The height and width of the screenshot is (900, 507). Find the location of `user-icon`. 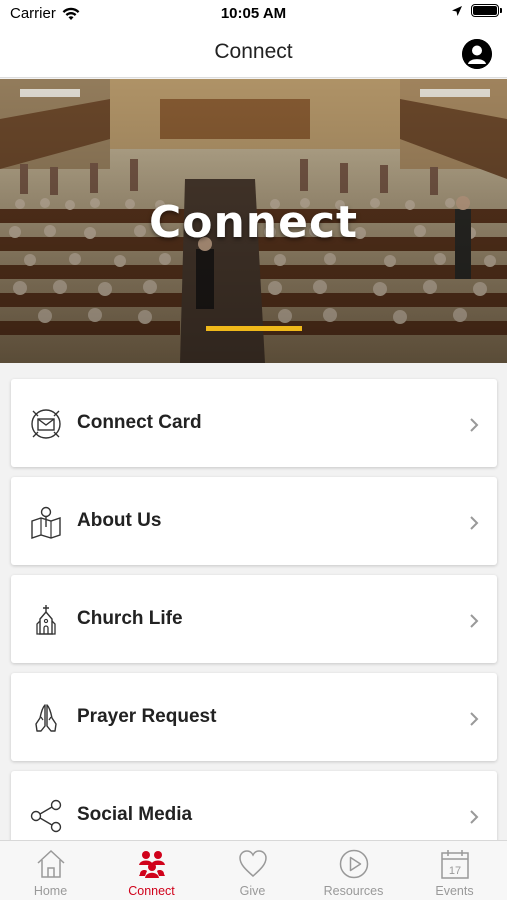

user-icon is located at coordinates (477, 54).